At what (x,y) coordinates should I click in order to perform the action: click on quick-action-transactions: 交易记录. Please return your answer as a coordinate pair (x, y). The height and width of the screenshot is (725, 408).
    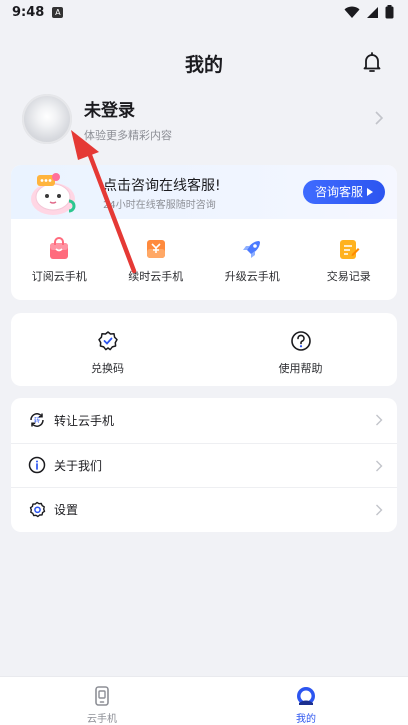
    Looking at the image, I should click on (349, 260).